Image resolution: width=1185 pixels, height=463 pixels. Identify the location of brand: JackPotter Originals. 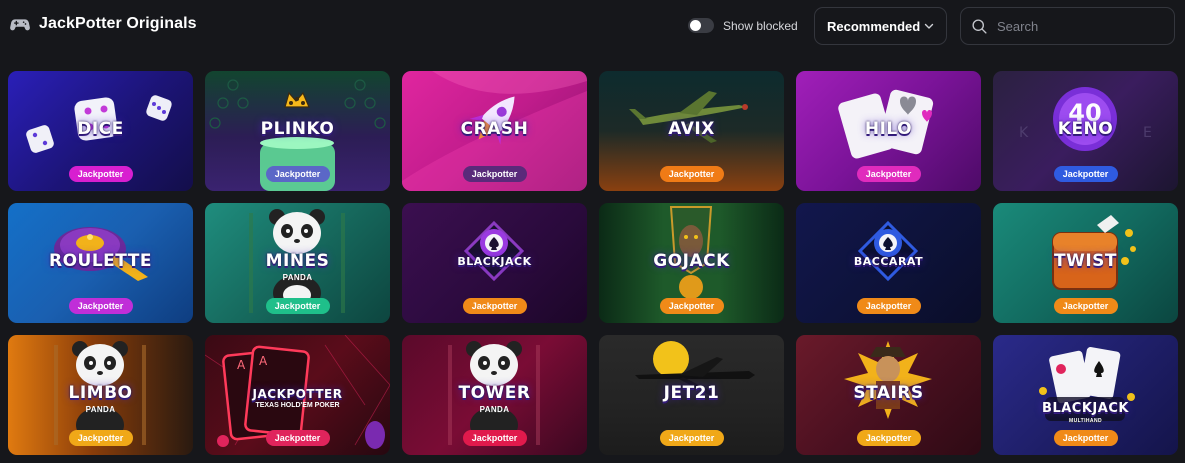
(103, 24).